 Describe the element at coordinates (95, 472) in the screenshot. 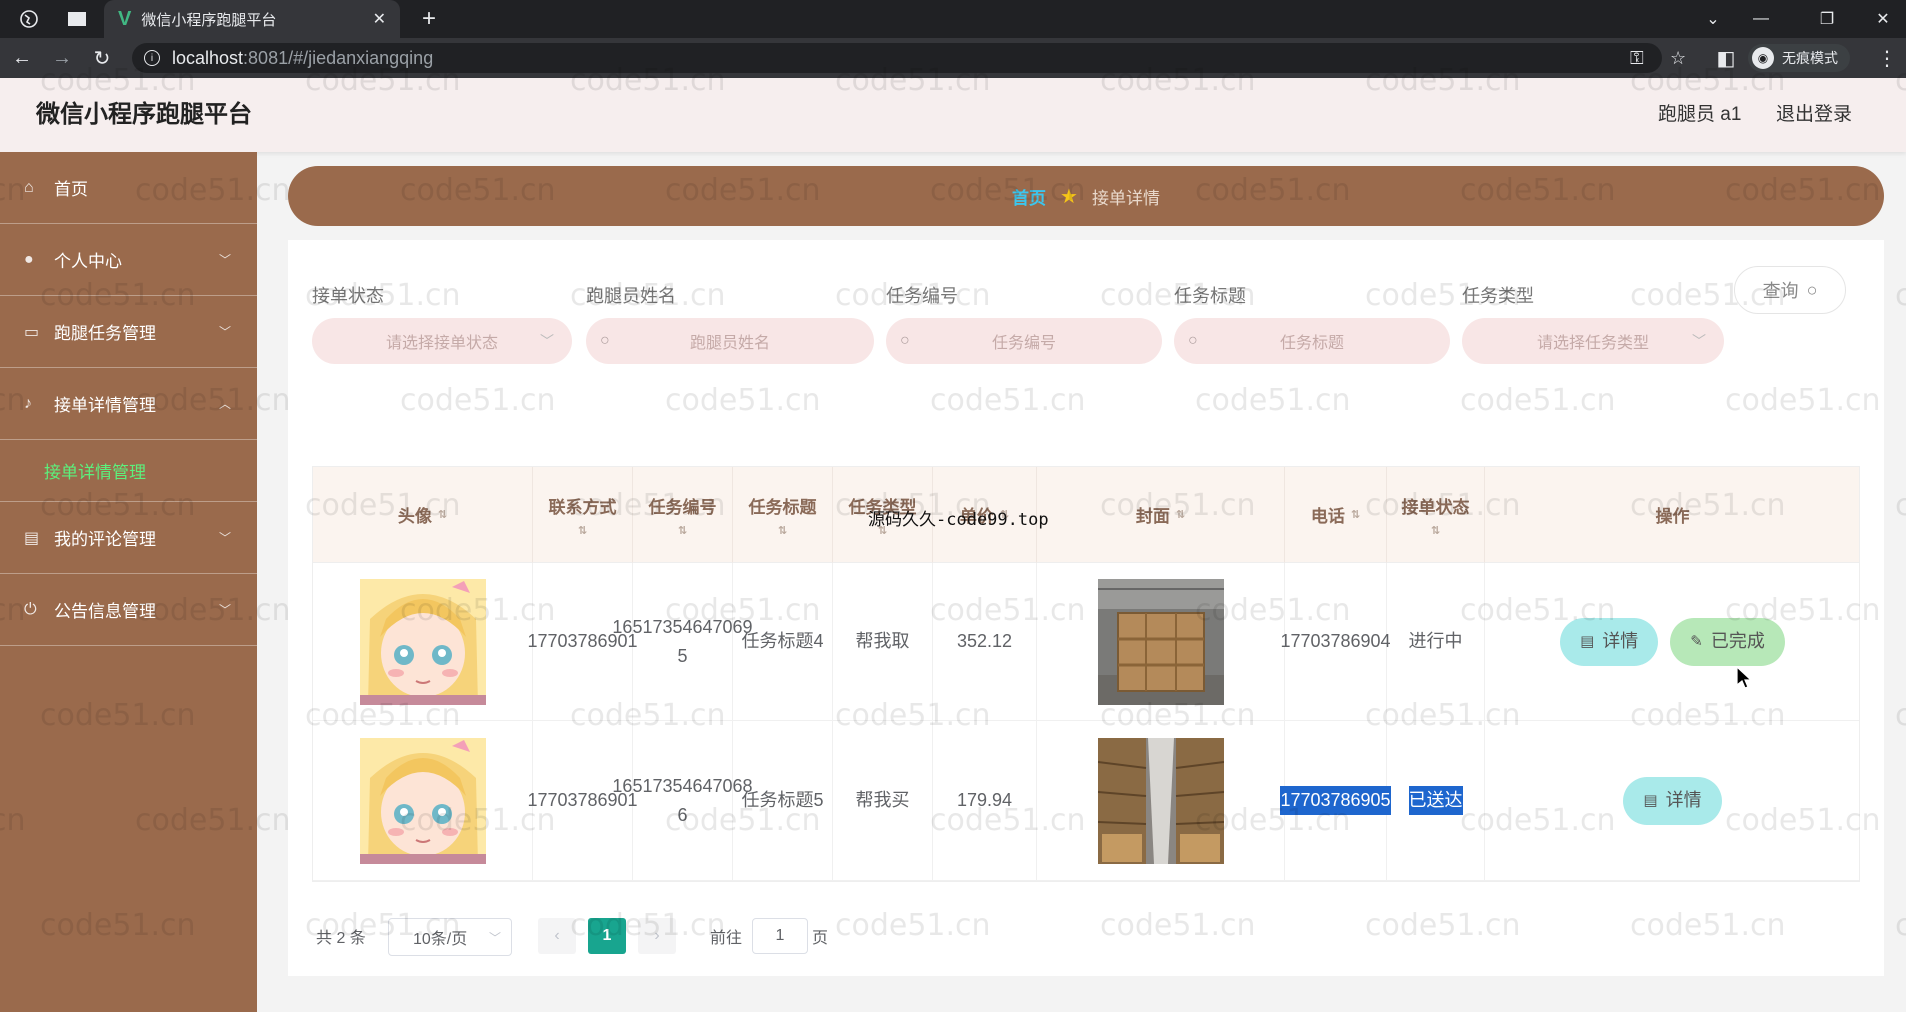

I see `sidebar-subitem-label: 接单详情管理` at that location.